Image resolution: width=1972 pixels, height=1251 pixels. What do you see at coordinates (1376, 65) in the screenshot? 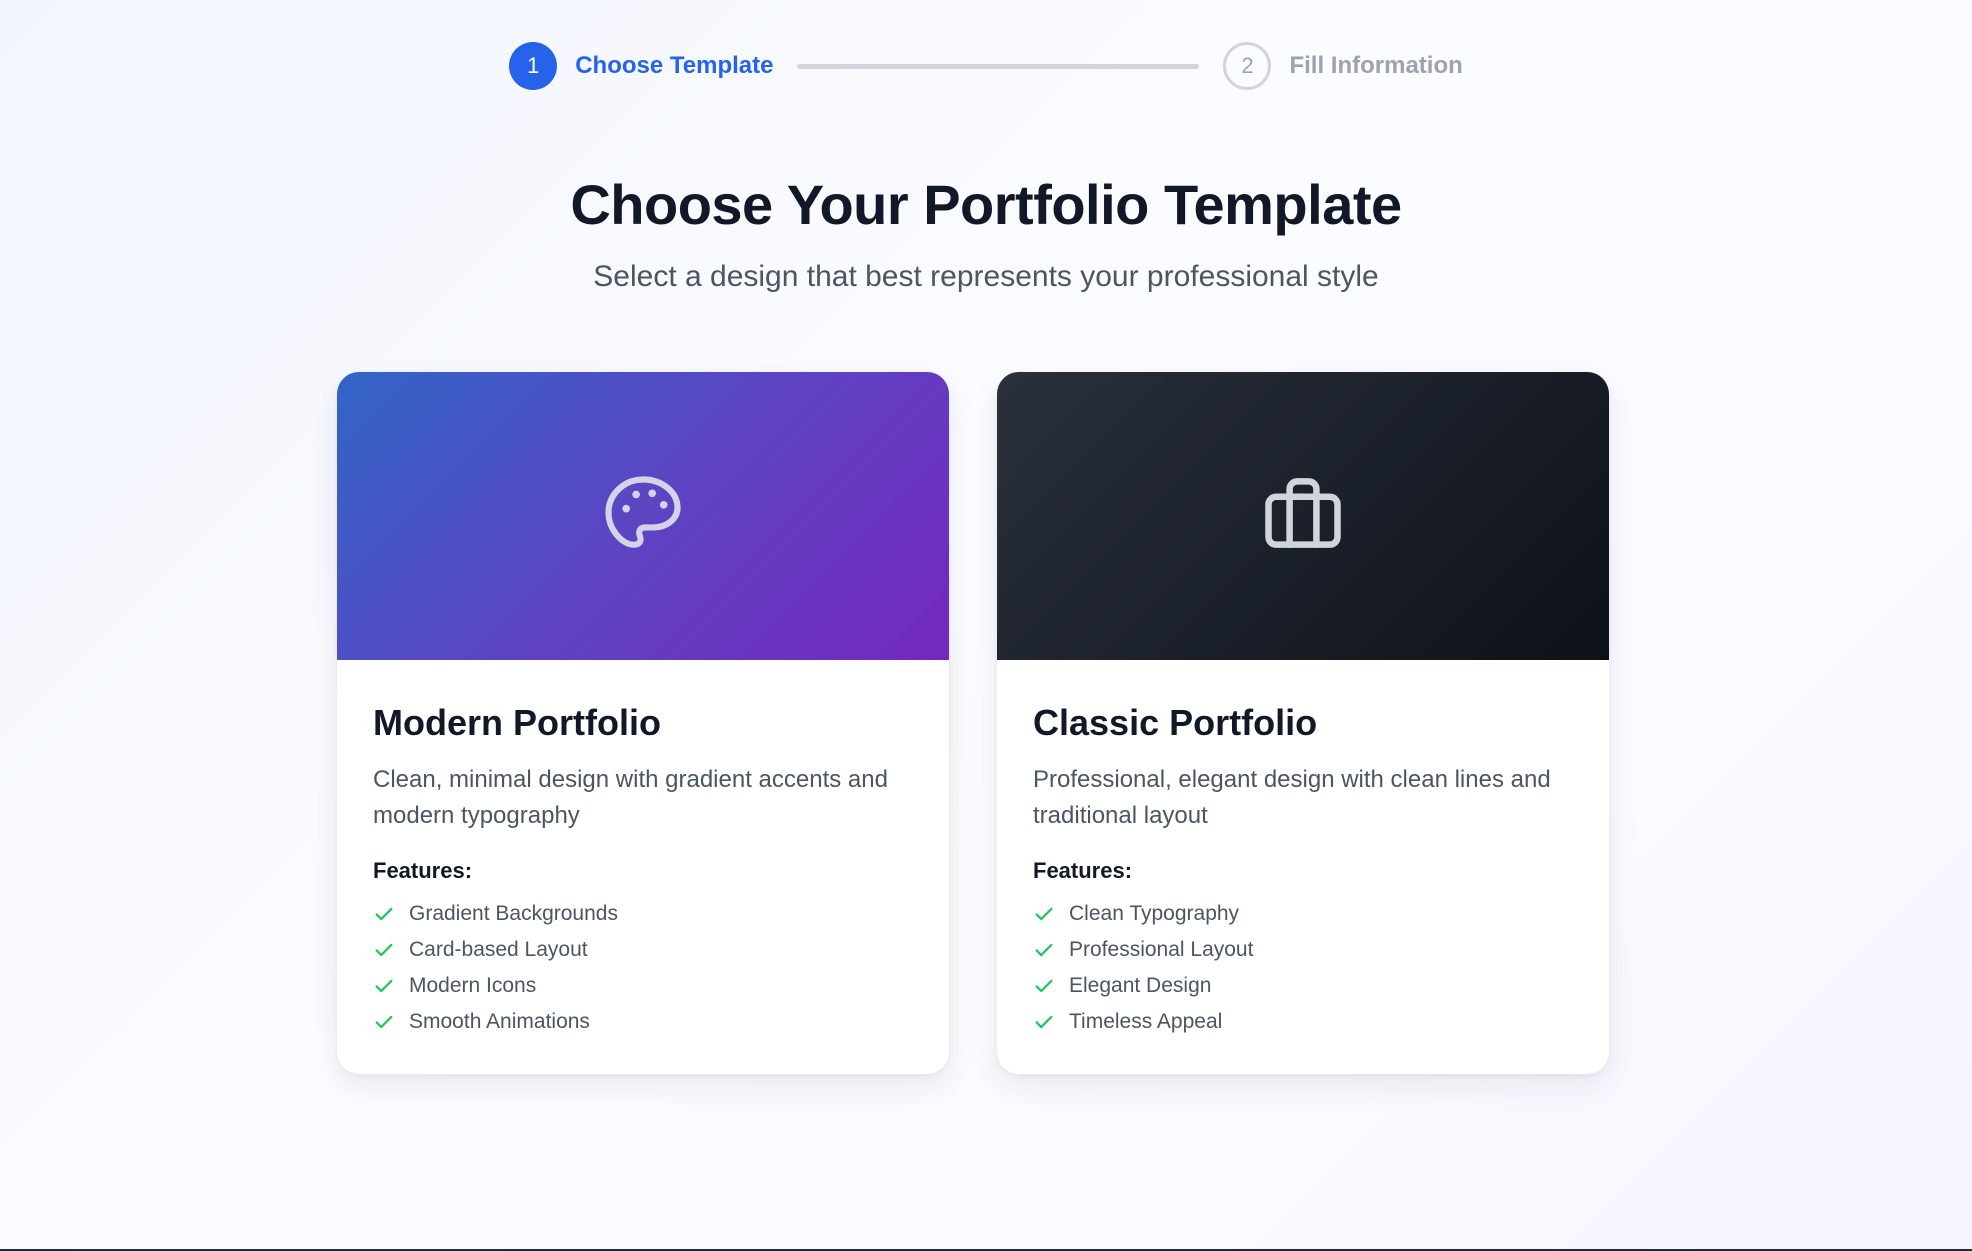
I see `step-label: Fill Information` at bounding box center [1376, 65].